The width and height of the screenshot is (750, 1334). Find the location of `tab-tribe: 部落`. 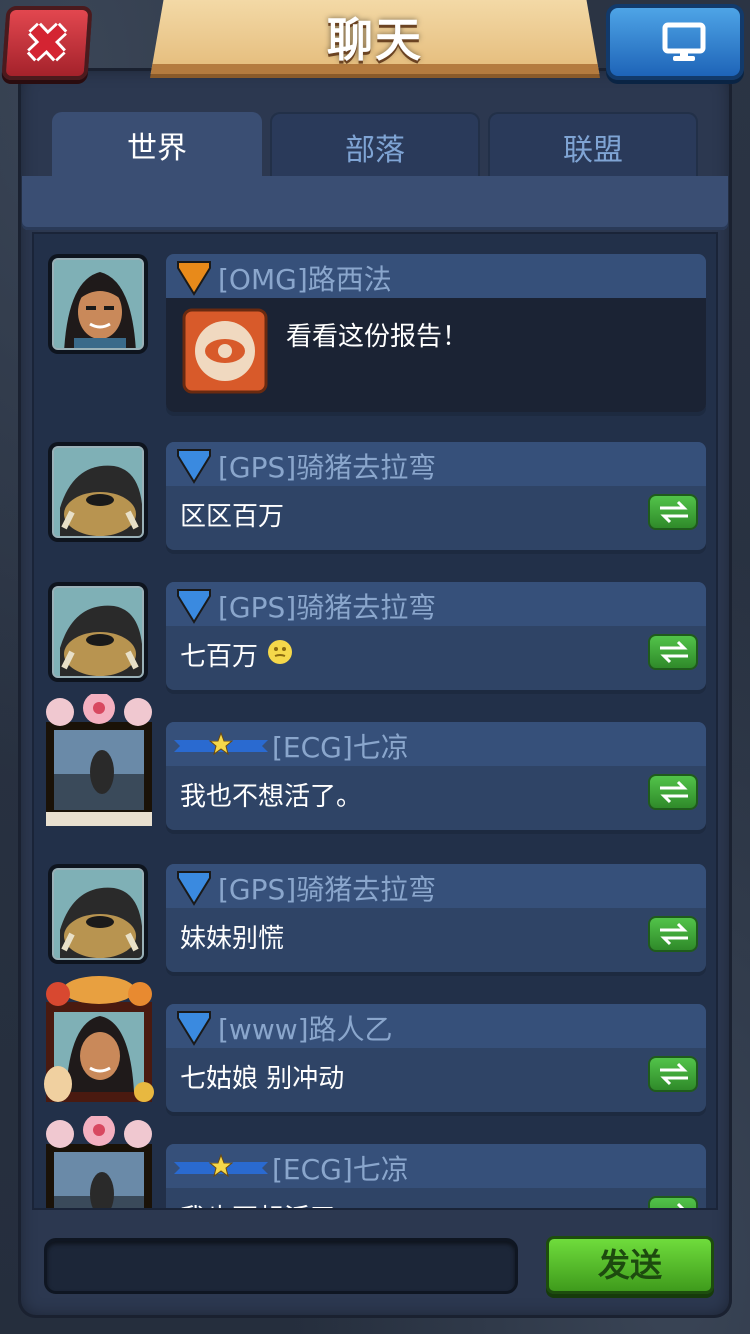

tab-tribe: 部落 is located at coordinates (375, 145).